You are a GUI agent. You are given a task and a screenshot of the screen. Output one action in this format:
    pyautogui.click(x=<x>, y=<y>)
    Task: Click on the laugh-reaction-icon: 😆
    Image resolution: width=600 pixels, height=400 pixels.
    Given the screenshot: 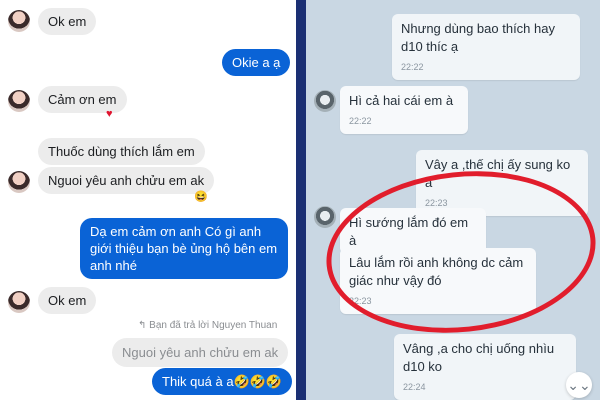 What is the action you would take?
    pyautogui.click(x=201, y=196)
    